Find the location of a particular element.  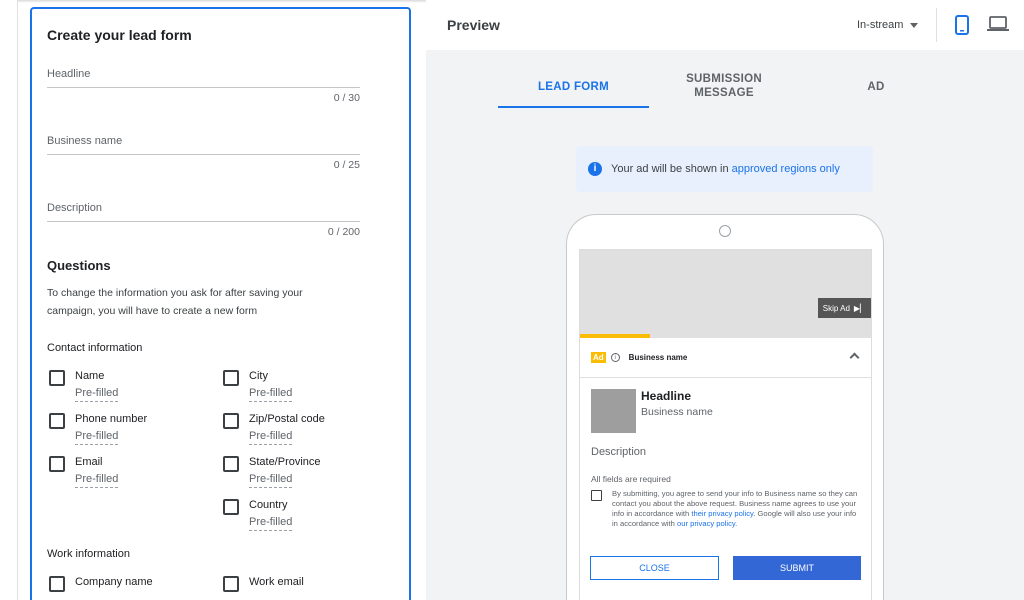

question-state-province: State/Province Pre-filled is located at coordinates (272, 471).